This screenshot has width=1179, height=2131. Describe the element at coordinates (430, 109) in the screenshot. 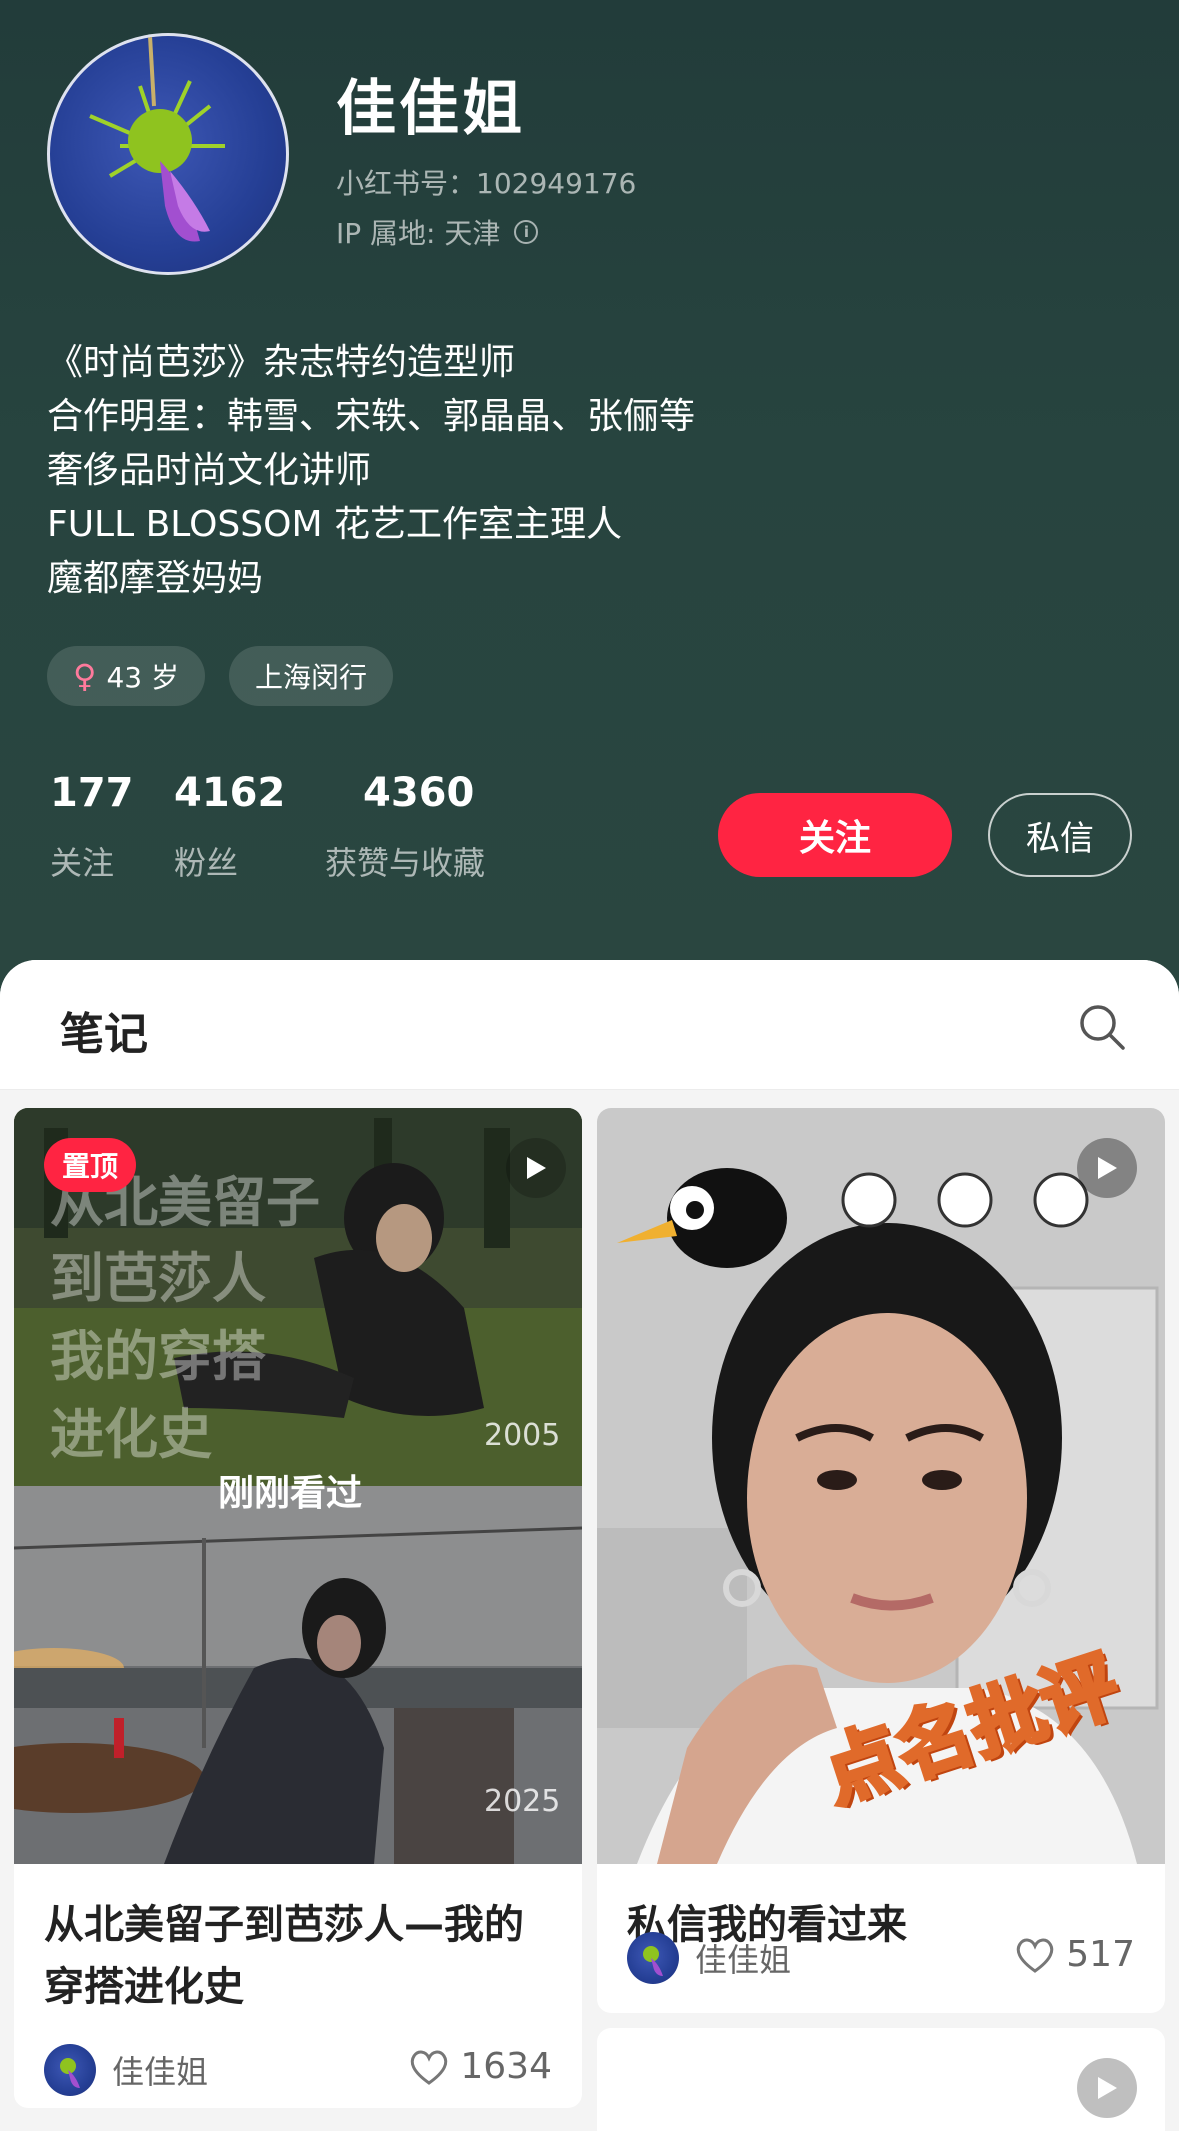

I see `profile-nickname: 佳佳姐` at that location.